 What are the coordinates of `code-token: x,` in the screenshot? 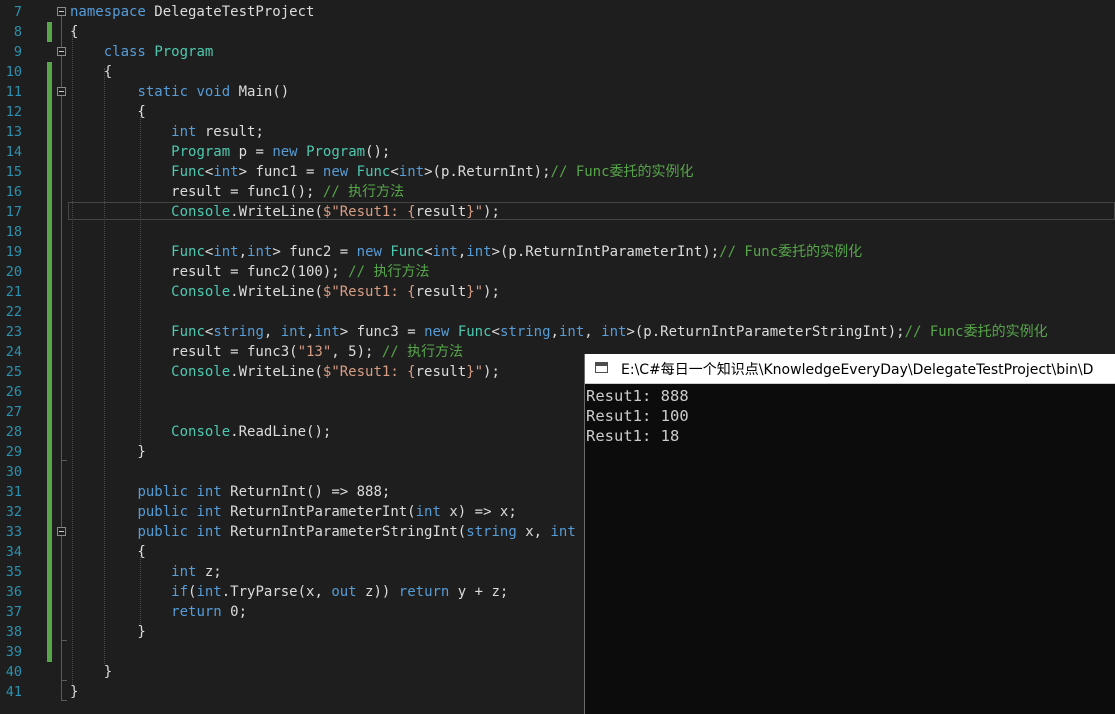 It's located at (533, 532).